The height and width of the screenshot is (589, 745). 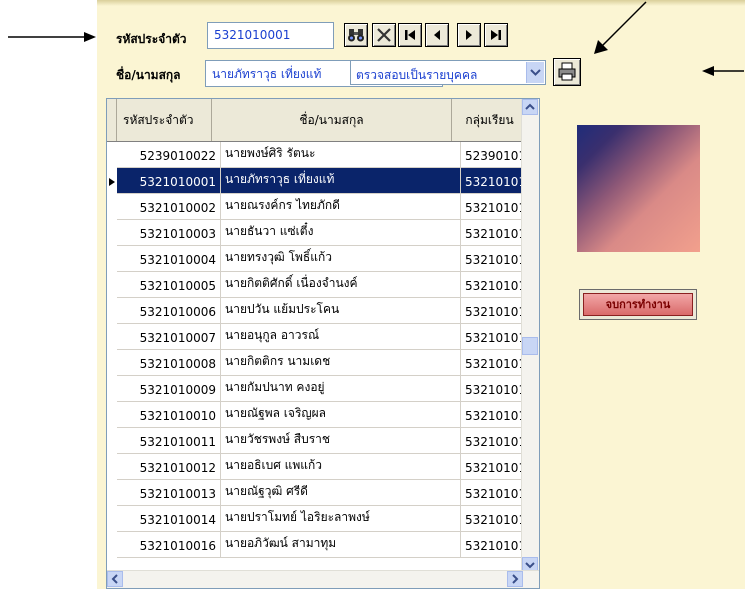 I want to click on chevron-up-icon, so click(x=530, y=106).